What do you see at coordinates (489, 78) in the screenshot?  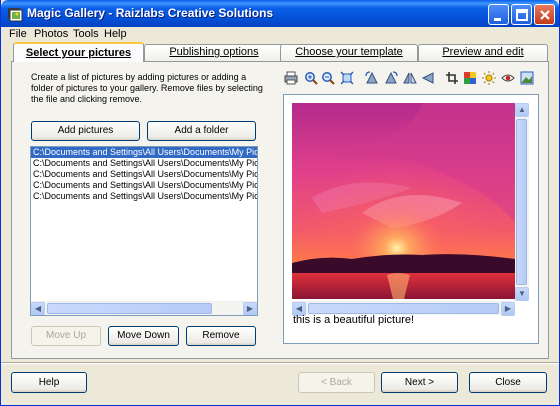 I see `brightness-icon` at bounding box center [489, 78].